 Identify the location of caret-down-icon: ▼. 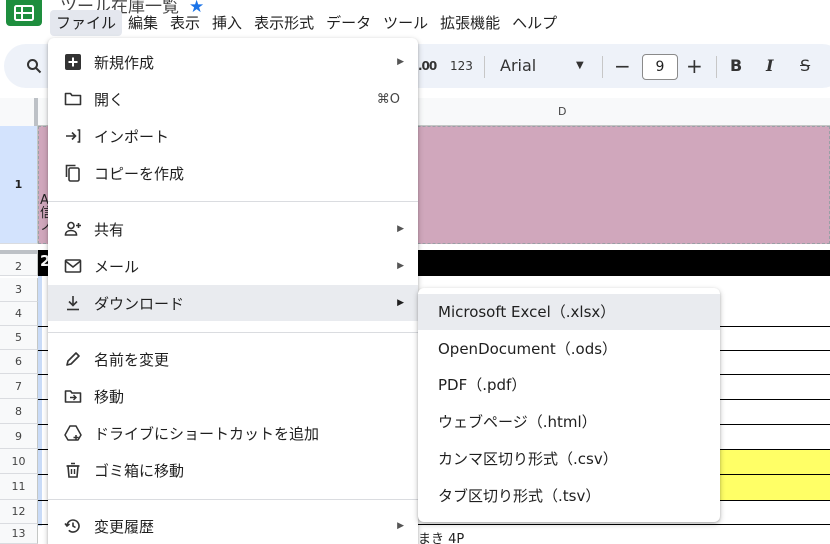
(580, 66).